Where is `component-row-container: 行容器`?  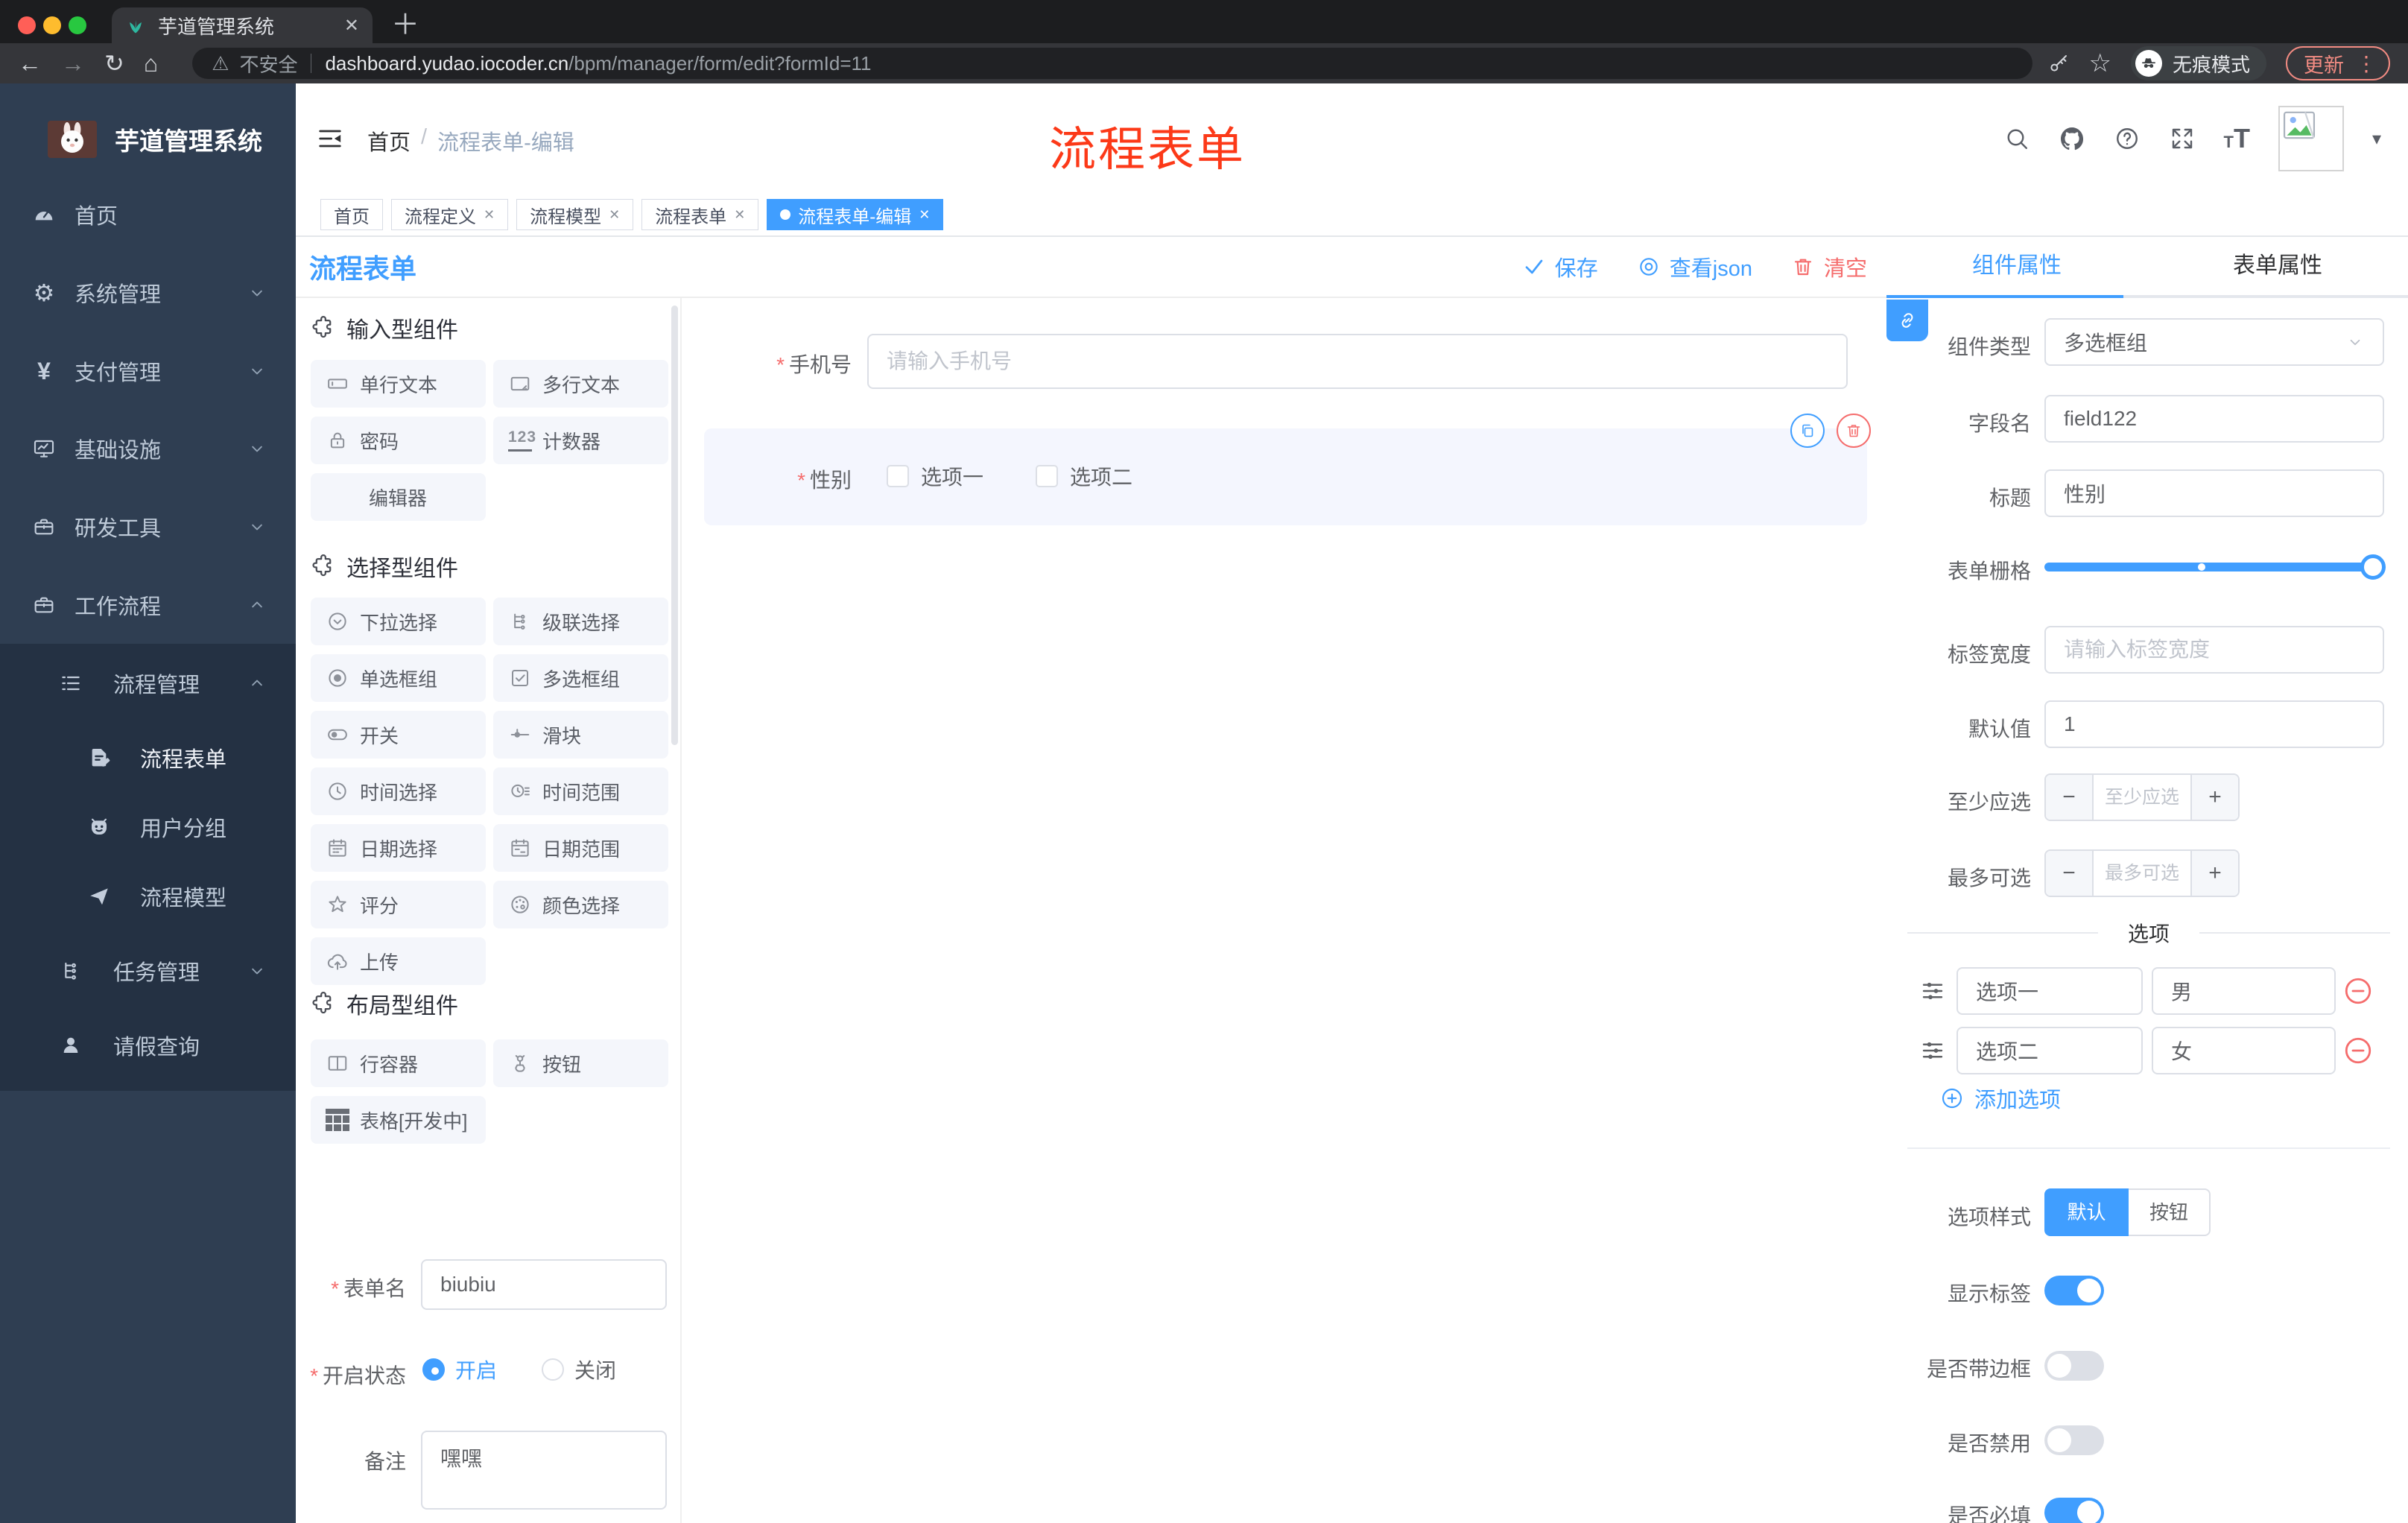 component-row-container: 行容器 is located at coordinates (398, 1063).